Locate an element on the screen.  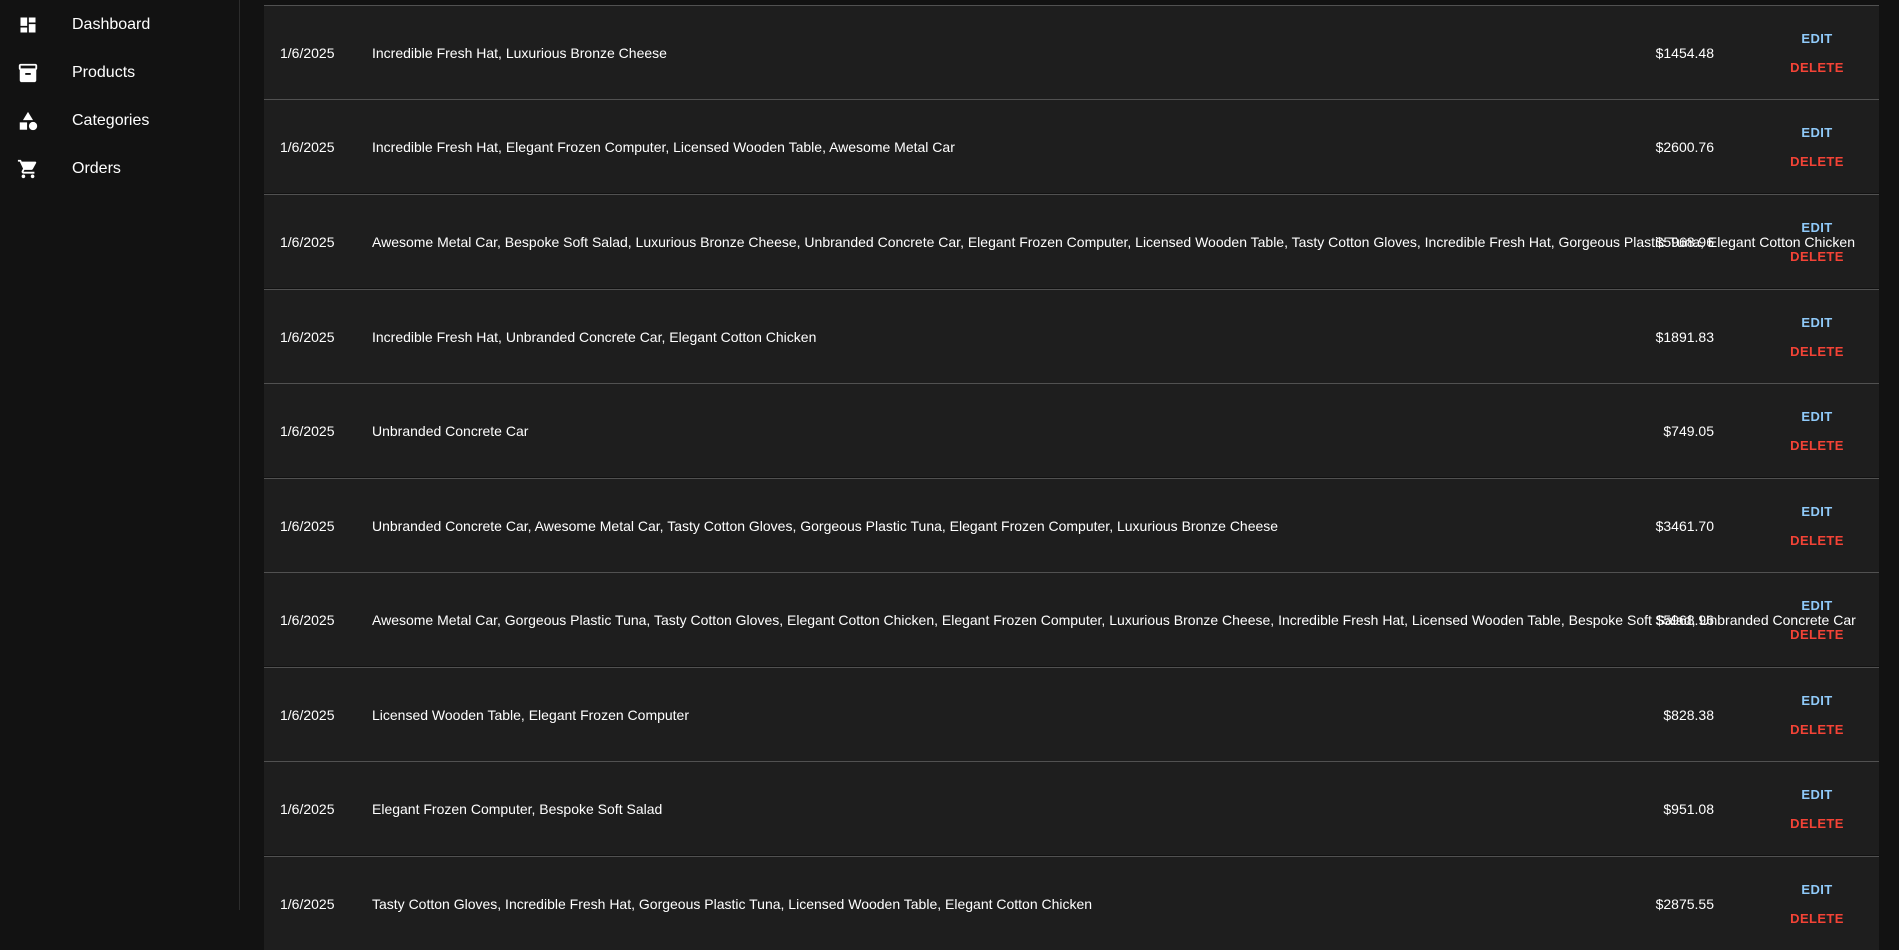
sidebar-item-orders: Orders is located at coordinates (119, 169).